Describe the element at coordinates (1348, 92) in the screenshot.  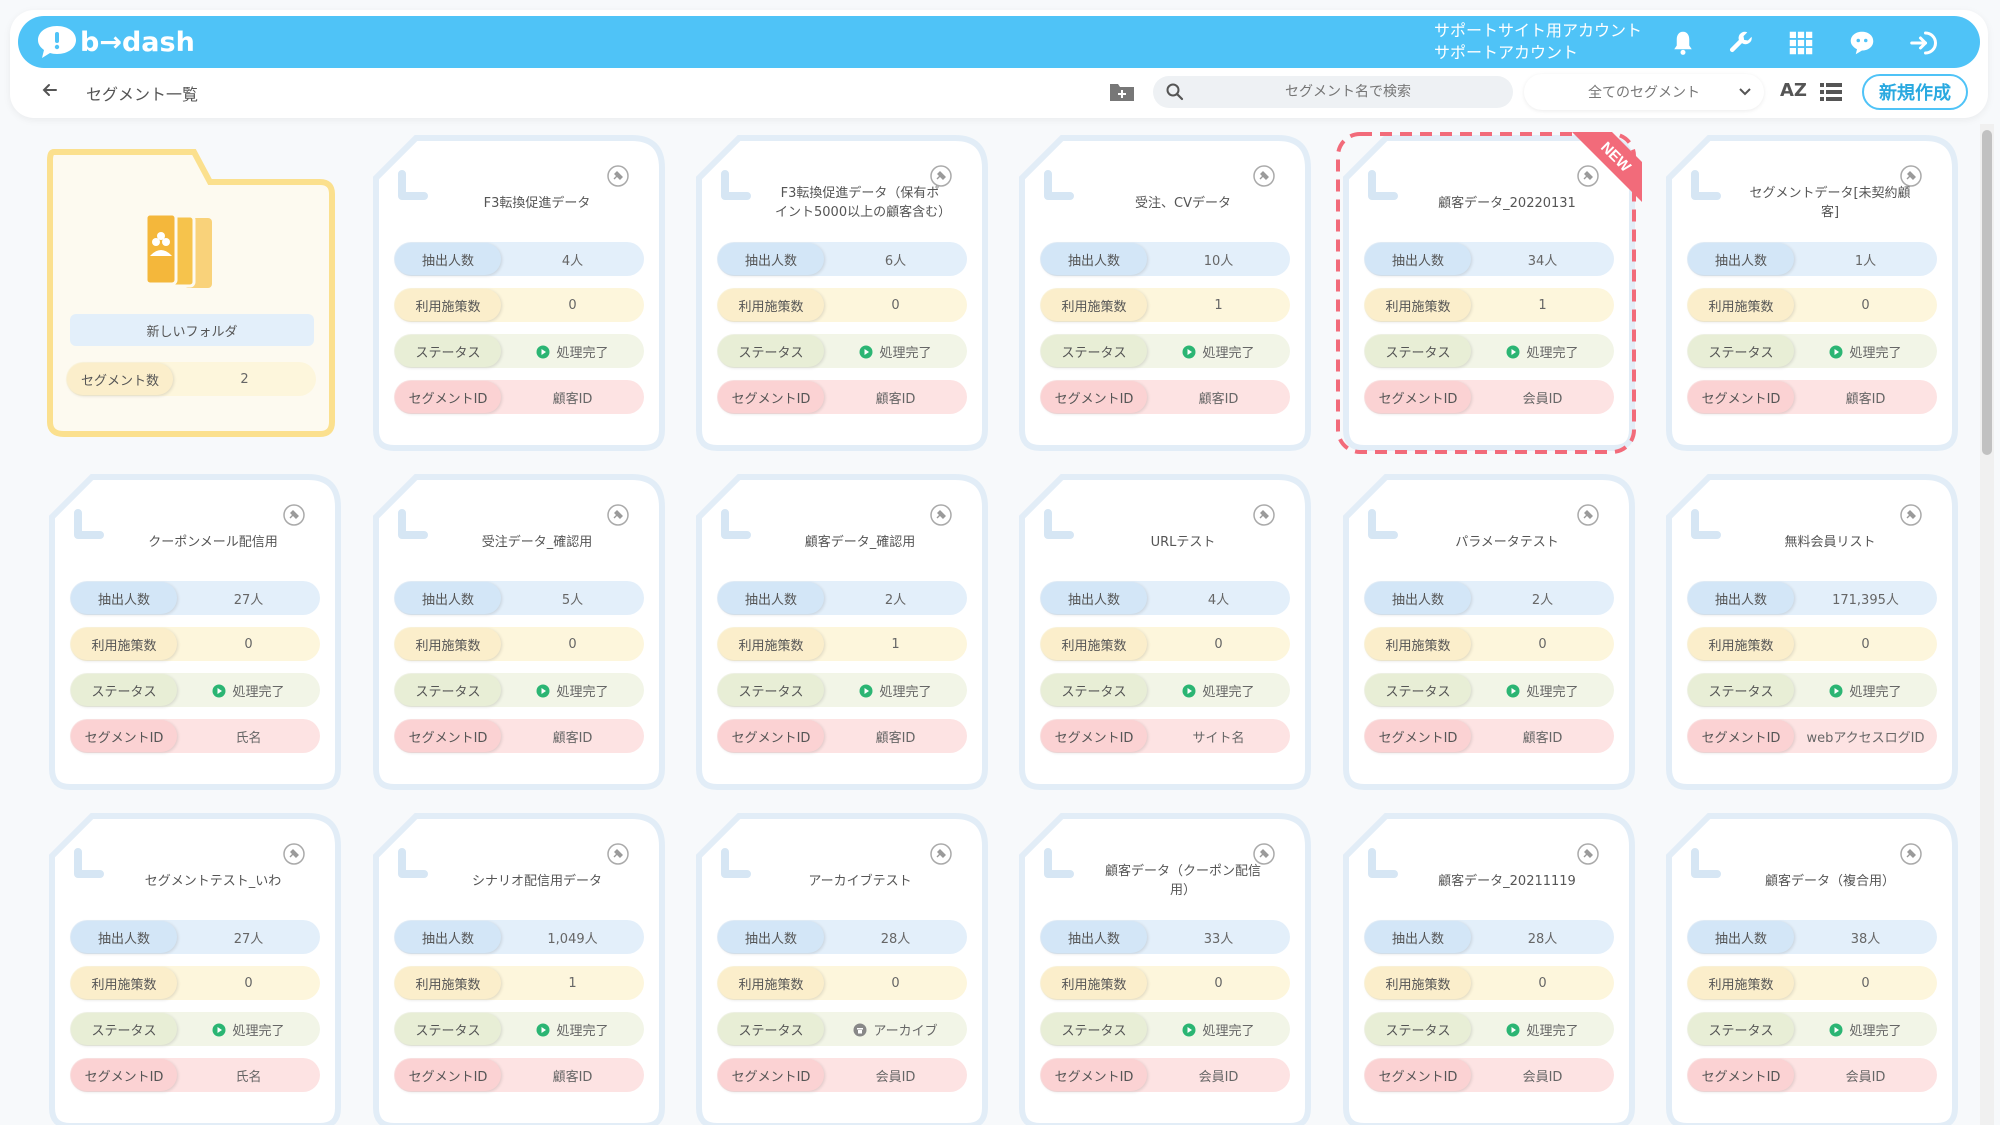
I see `search-input` at that location.